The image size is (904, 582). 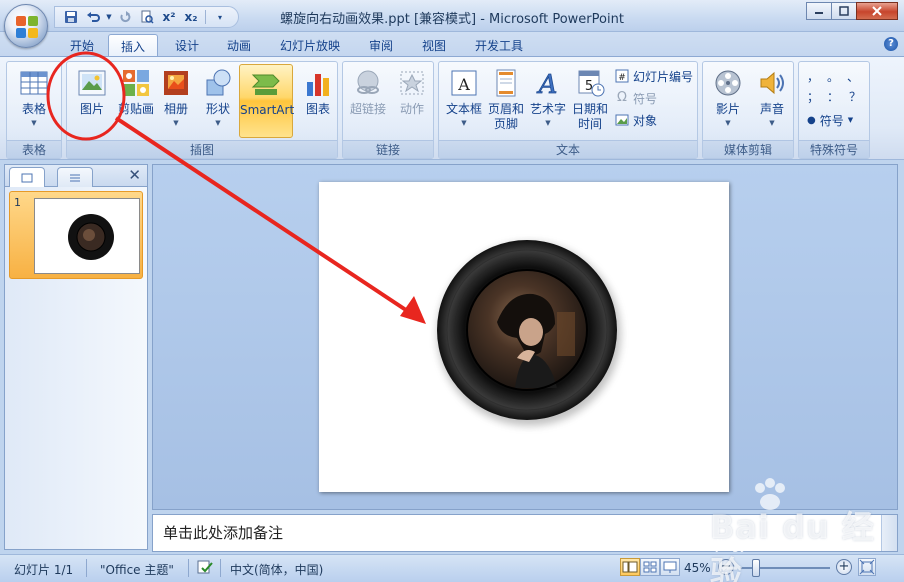 I want to click on action-label: 动作, so click(x=411, y=109).